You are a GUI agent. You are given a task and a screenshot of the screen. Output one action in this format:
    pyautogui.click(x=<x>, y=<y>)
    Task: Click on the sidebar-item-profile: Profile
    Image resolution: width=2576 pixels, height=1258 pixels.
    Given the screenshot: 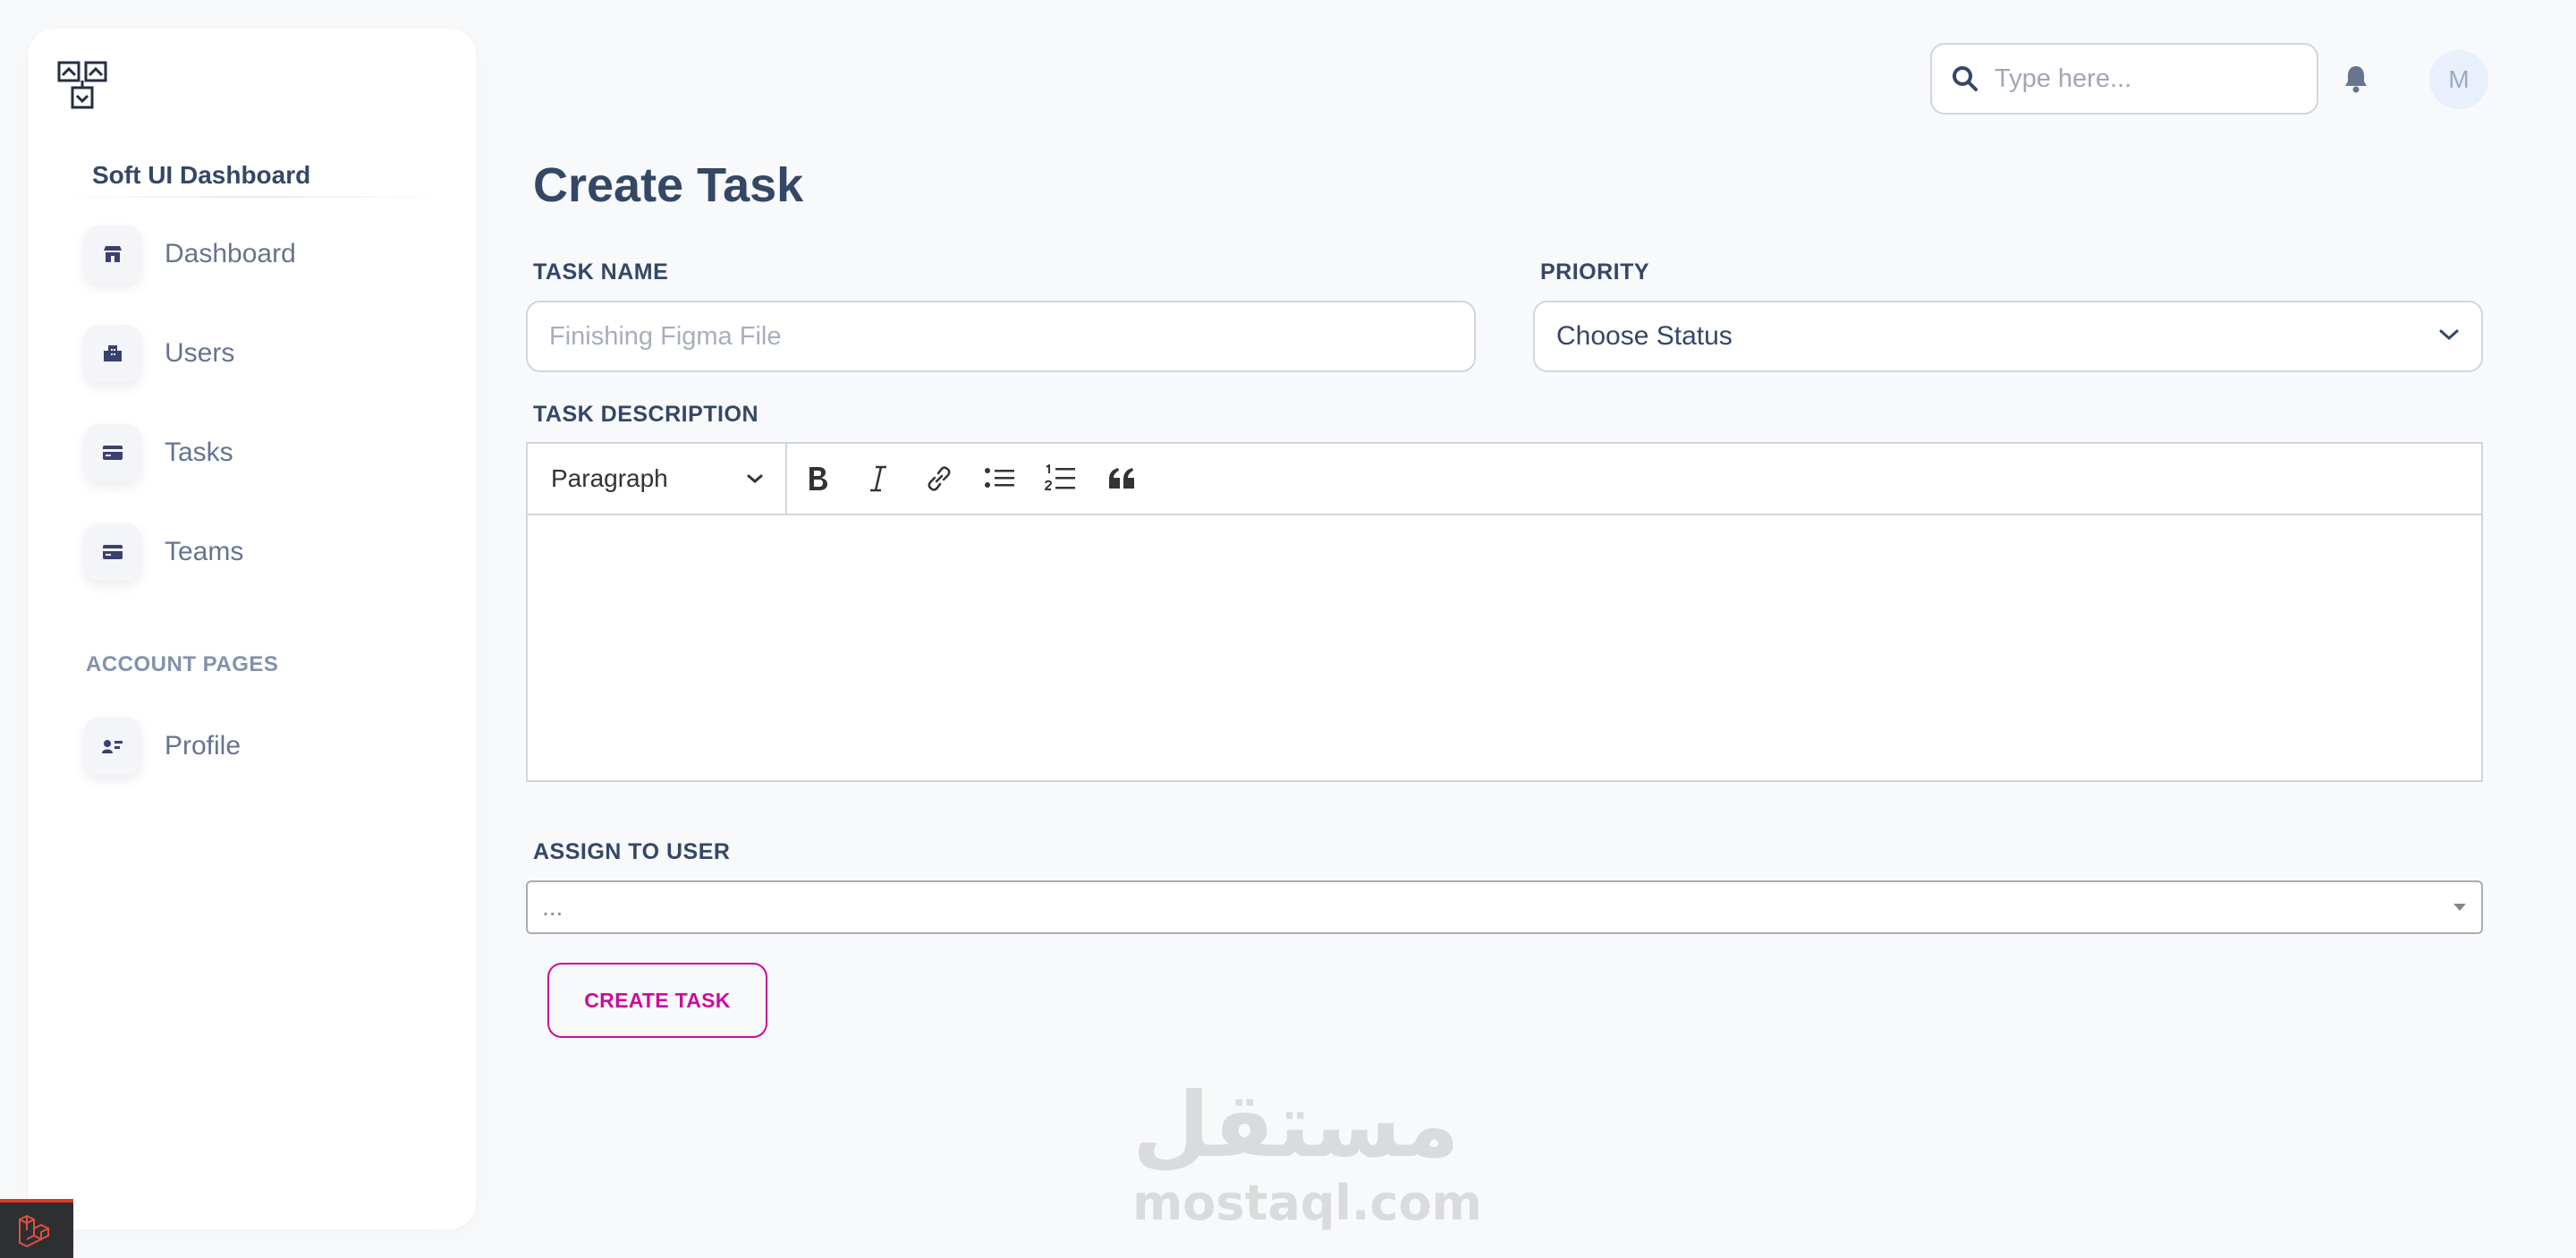 What is the action you would take?
    pyautogui.click(x=263, y=746)
    